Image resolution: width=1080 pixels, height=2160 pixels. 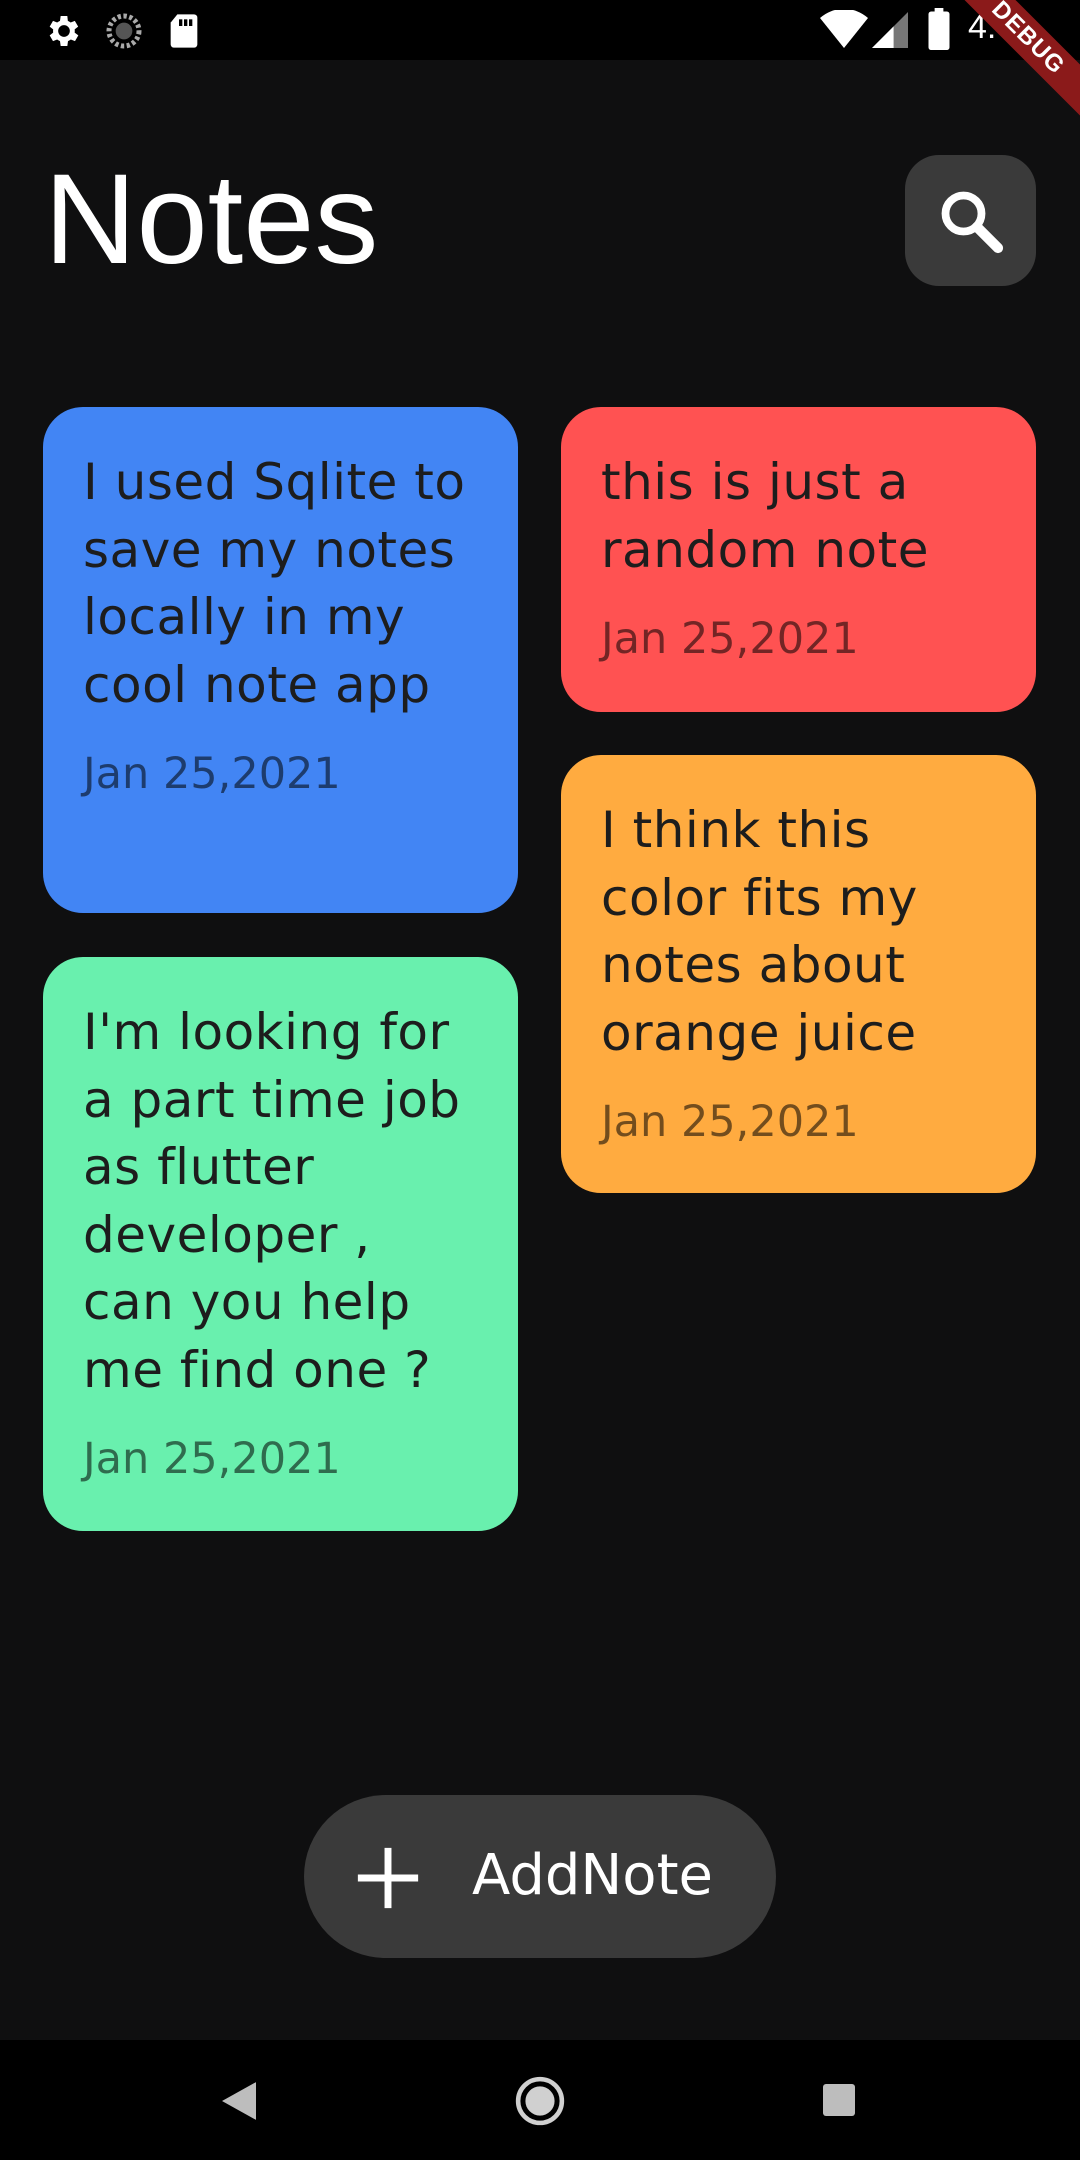 I want to click on add-note-button: AddNote, so click(x=540, y=1876).